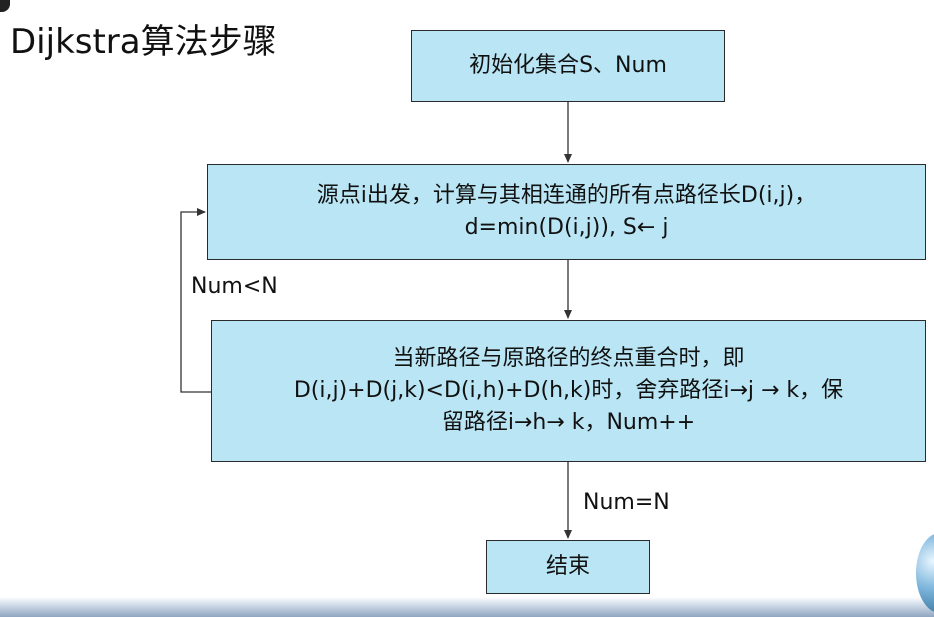 The image size is (934, 617). I want to click on end-step-box: 结束, so click(568, 567).